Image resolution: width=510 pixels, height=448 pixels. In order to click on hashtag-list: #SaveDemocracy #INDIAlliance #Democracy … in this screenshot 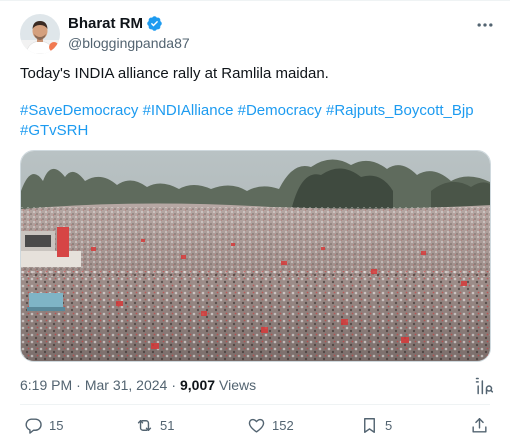, I will do `click(255, 121)`.